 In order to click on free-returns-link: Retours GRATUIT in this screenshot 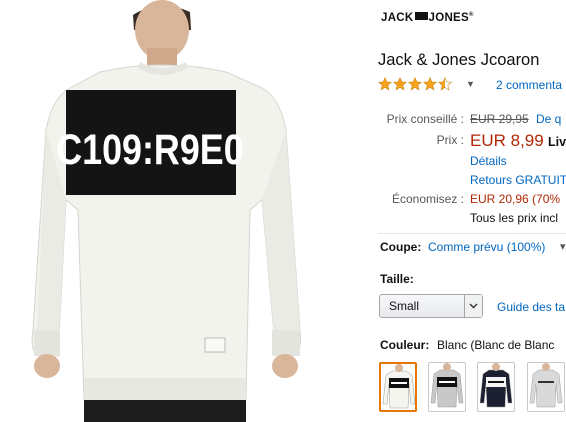, I will do `click(518, 180)`.